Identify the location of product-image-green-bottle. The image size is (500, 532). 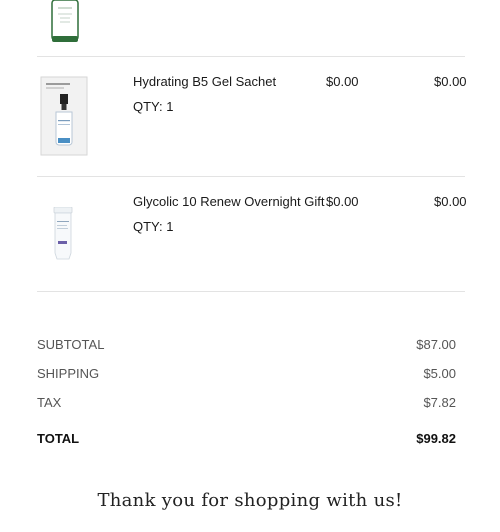
(65, 22).